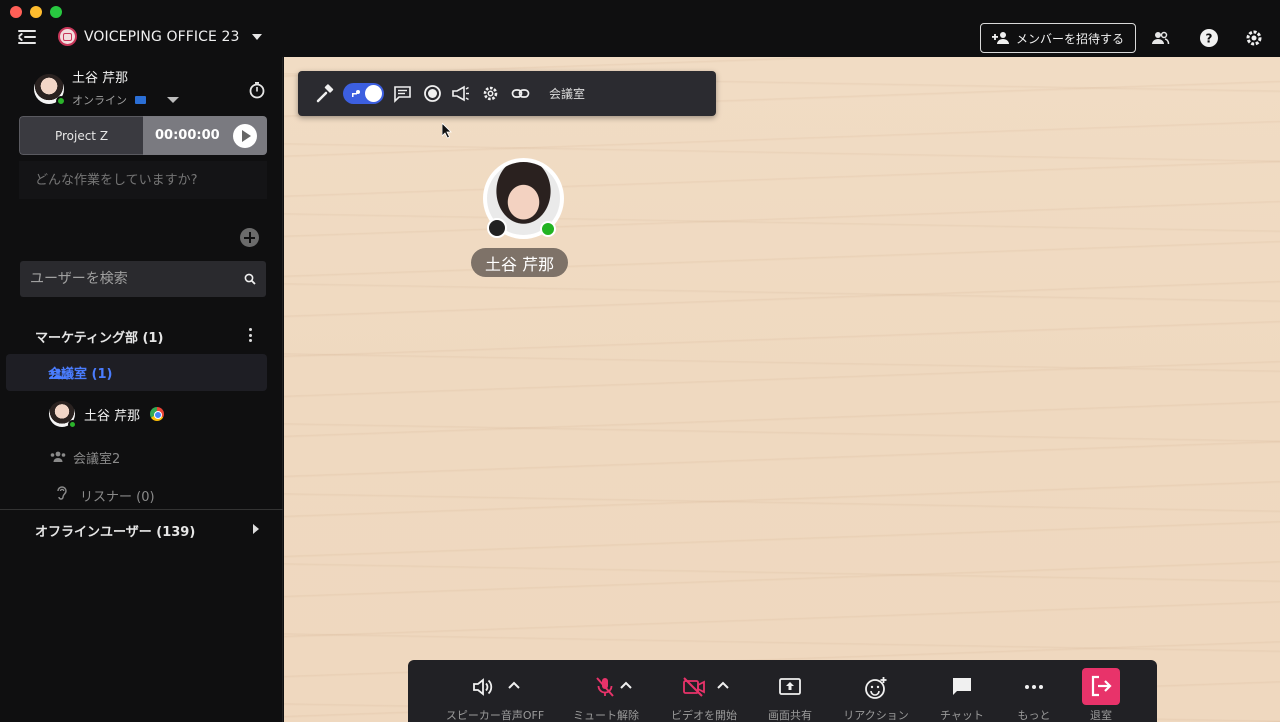 This screenshot has width=1280, height=722. I want to click on menu-toggle-icon, so click(27, 37).